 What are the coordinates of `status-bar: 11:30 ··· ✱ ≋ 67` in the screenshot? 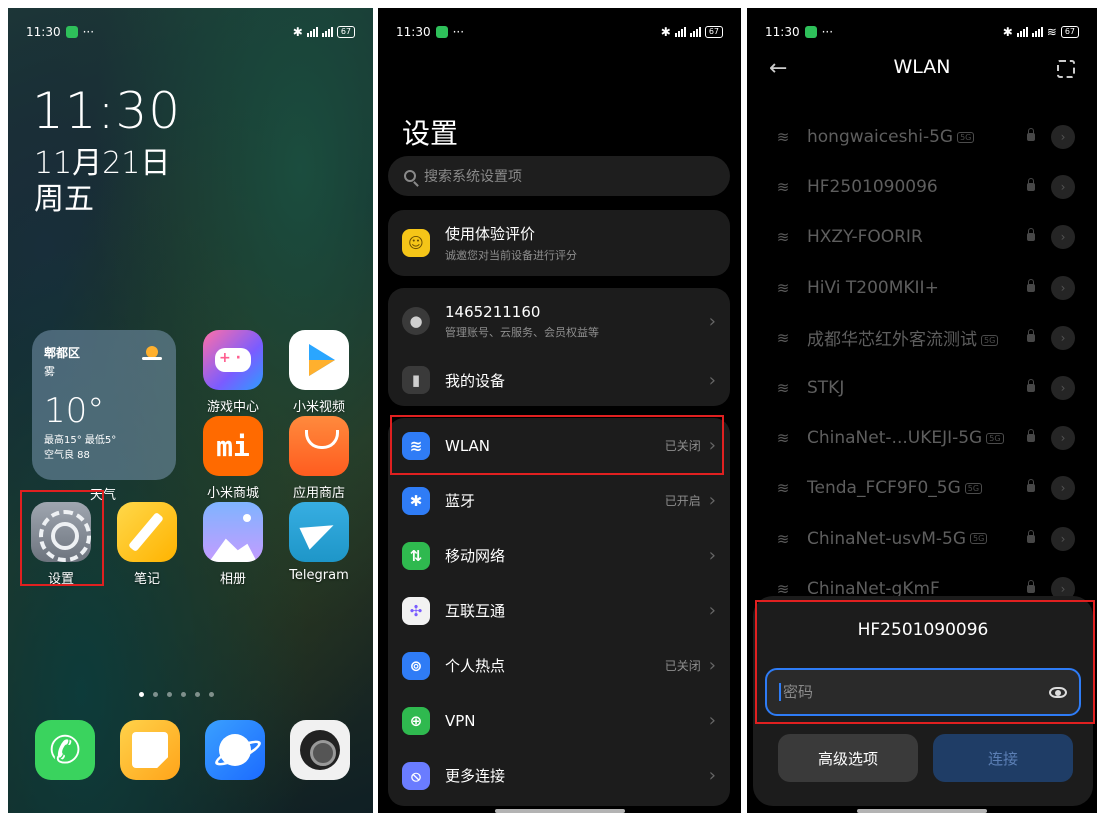 It's located at (922, 32).